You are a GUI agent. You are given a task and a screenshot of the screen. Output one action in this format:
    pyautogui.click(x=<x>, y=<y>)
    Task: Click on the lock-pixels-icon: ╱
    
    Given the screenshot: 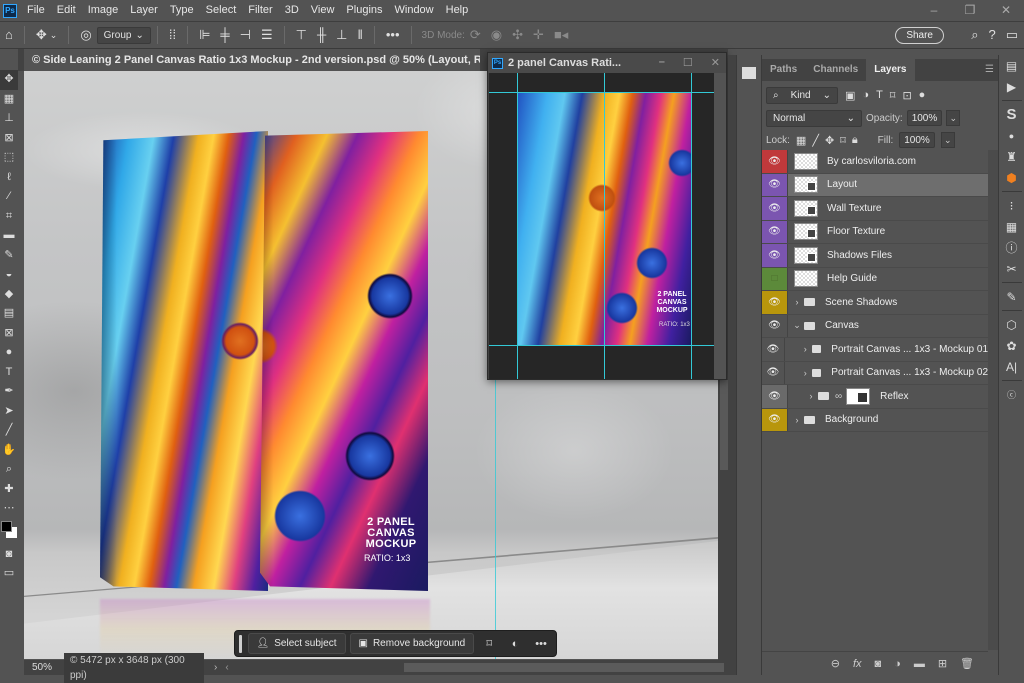 What is the action you would take?
    pyautogui.click(x=815, y=140)
    